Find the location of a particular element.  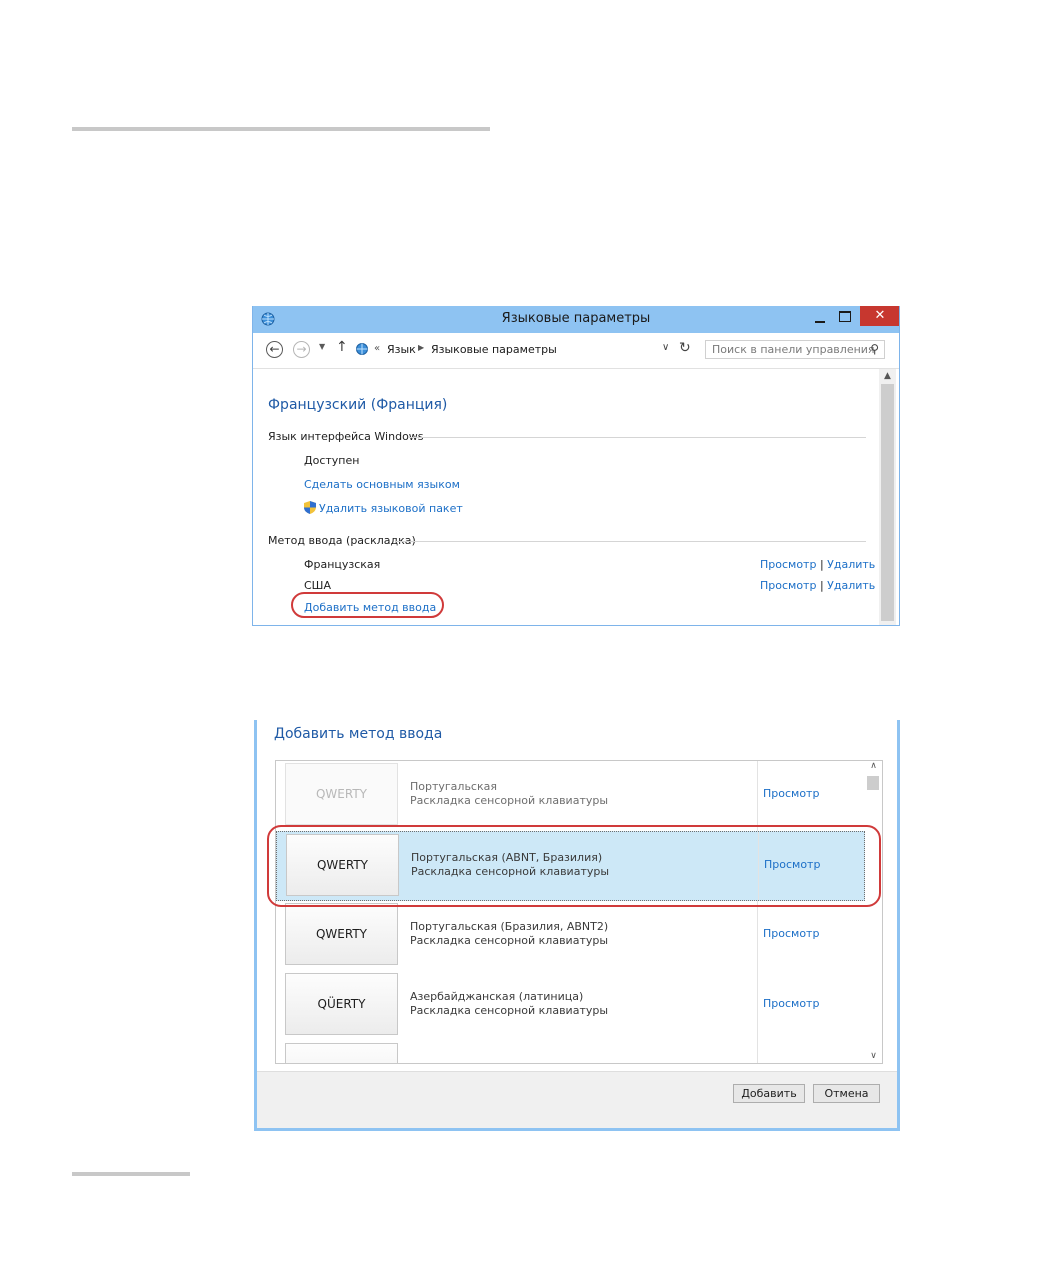

remove-language-pack-link: Удалить языковой пакет is located at coordinates (383, 508).